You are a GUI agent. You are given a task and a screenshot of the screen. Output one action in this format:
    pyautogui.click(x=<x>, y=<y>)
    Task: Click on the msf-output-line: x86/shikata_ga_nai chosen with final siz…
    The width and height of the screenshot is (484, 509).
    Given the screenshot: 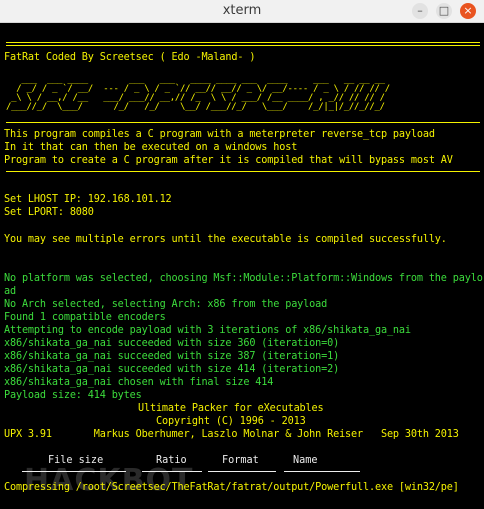 What is the action you would take?
    pyautogui.click(x=139, y=382)
    